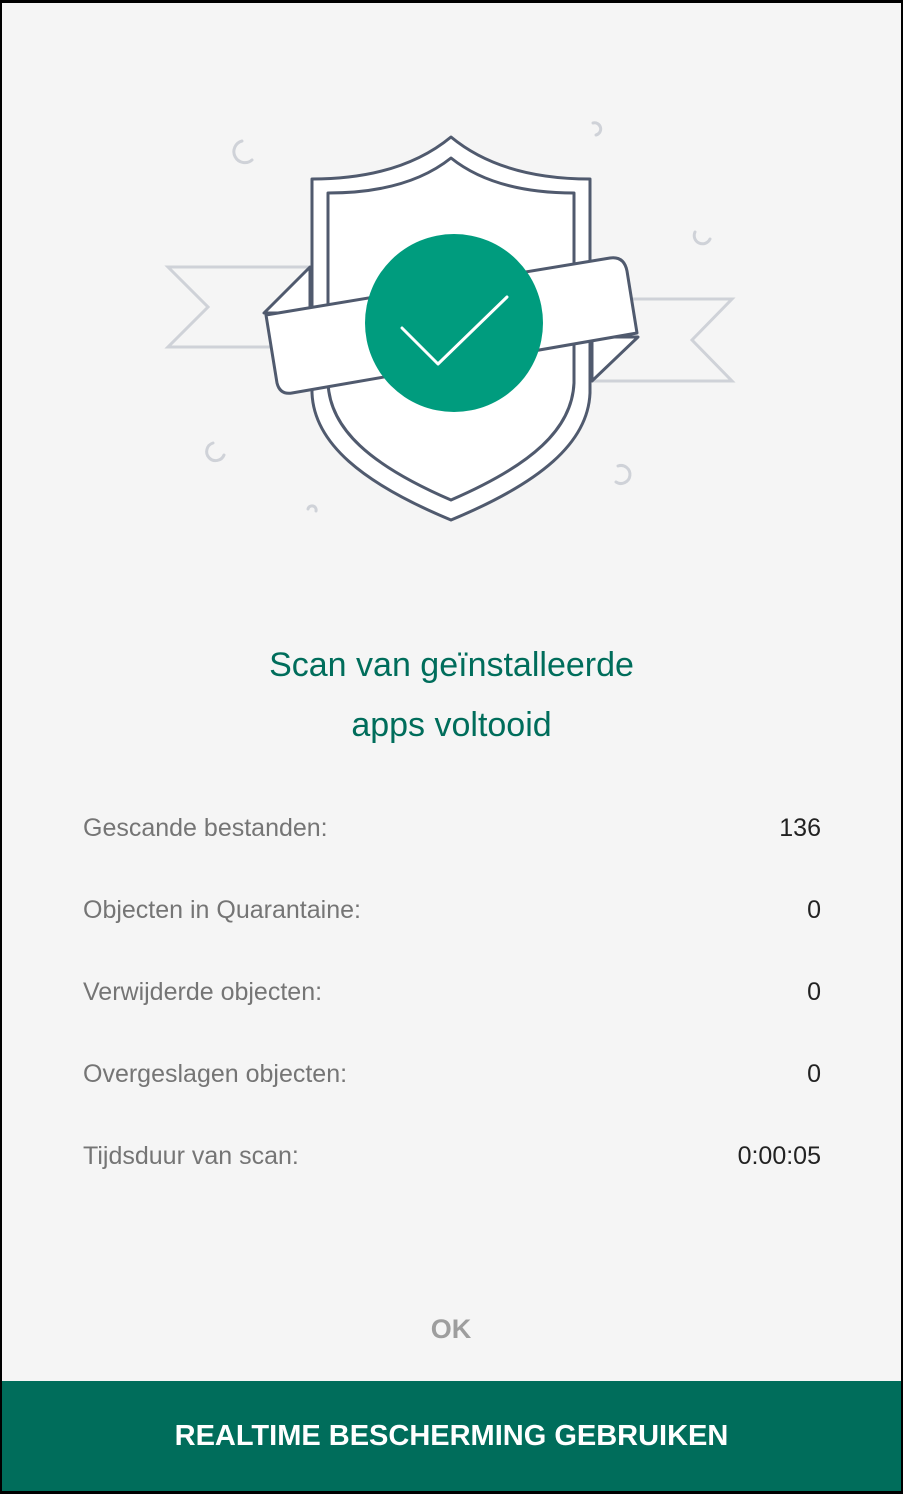  I want to click on stat-deleted-objects: Verwijderde objecten: 0, so click(452, 992).